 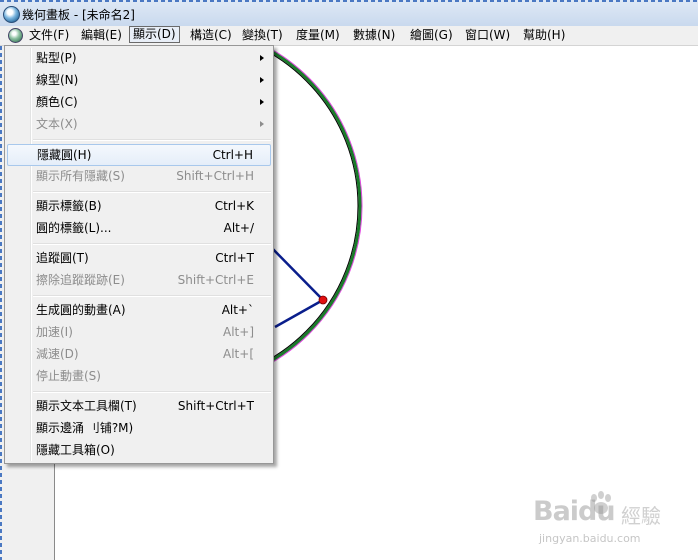 I want to click on watermark-text: 經驗, so click(x=641, y=516).